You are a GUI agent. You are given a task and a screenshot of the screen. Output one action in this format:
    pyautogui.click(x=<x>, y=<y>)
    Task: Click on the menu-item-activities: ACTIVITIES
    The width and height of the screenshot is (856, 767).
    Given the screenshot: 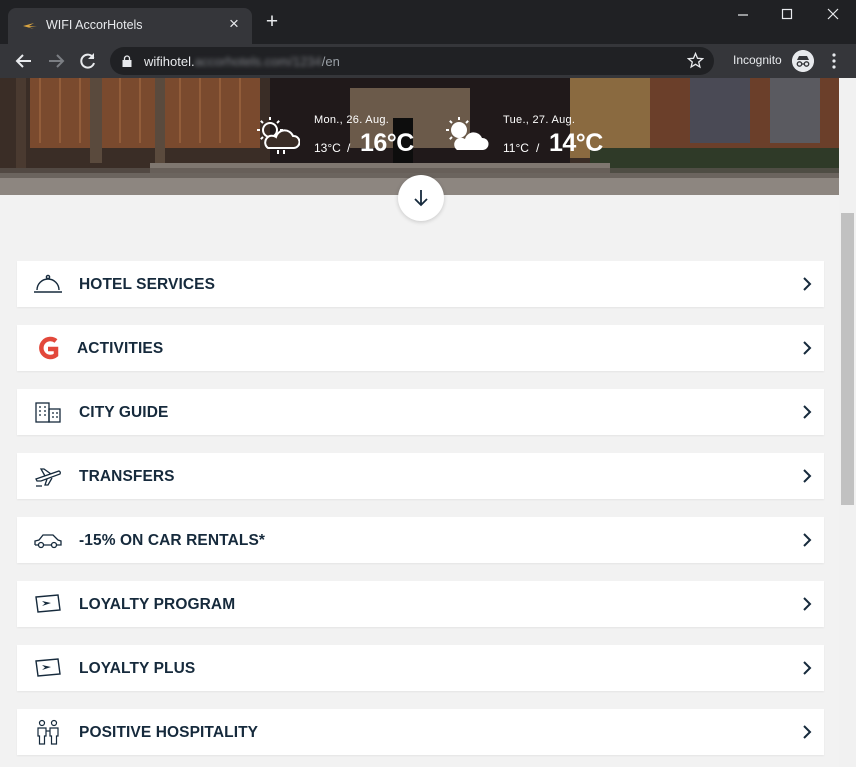 What is the action you would take?
    pyautogui.click(x=420, y=348)
    